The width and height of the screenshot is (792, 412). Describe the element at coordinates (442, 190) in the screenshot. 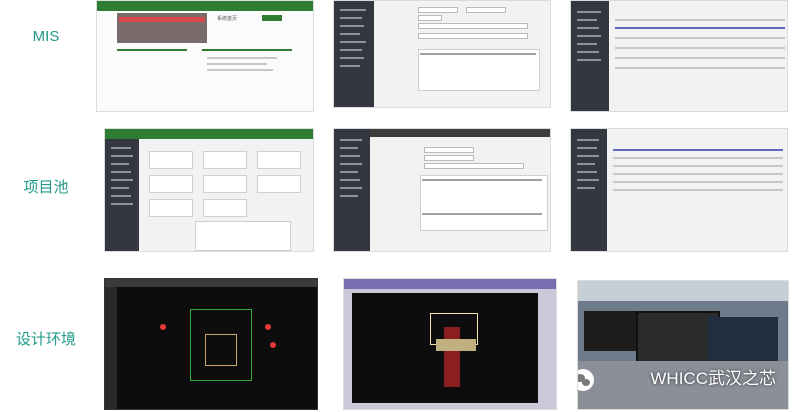

I see `project-pool-screenshot-editor` at that location.